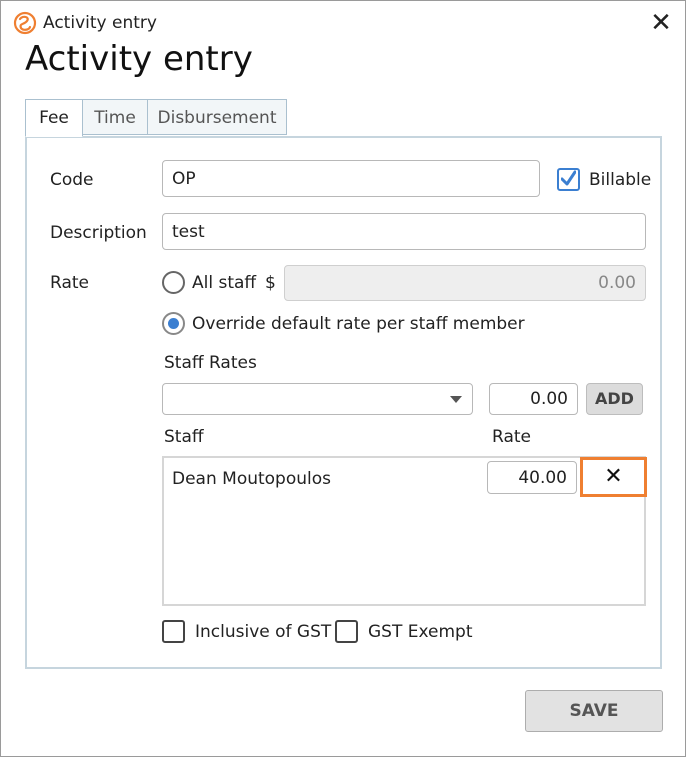  I want to click on close-button: ✕, so click(661, 24).